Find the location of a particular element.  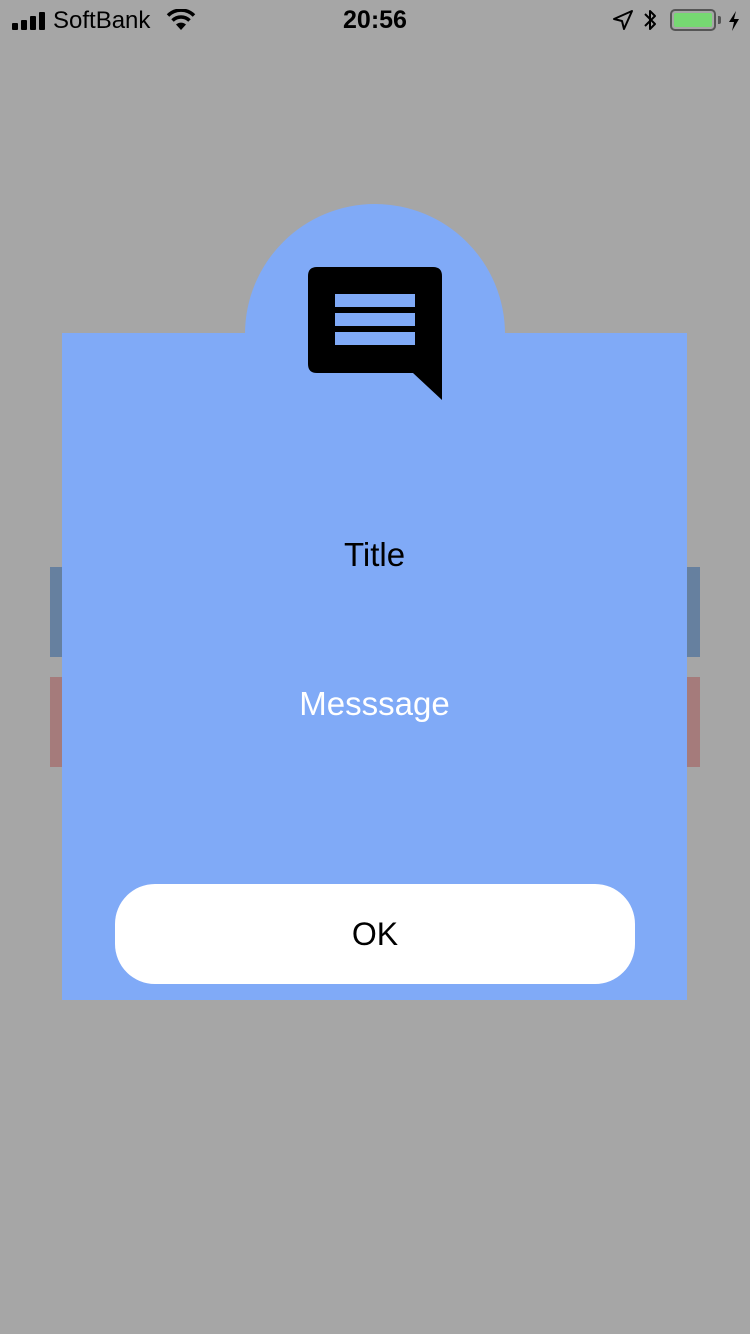

battery-icon is located at coordinates (693, 20).